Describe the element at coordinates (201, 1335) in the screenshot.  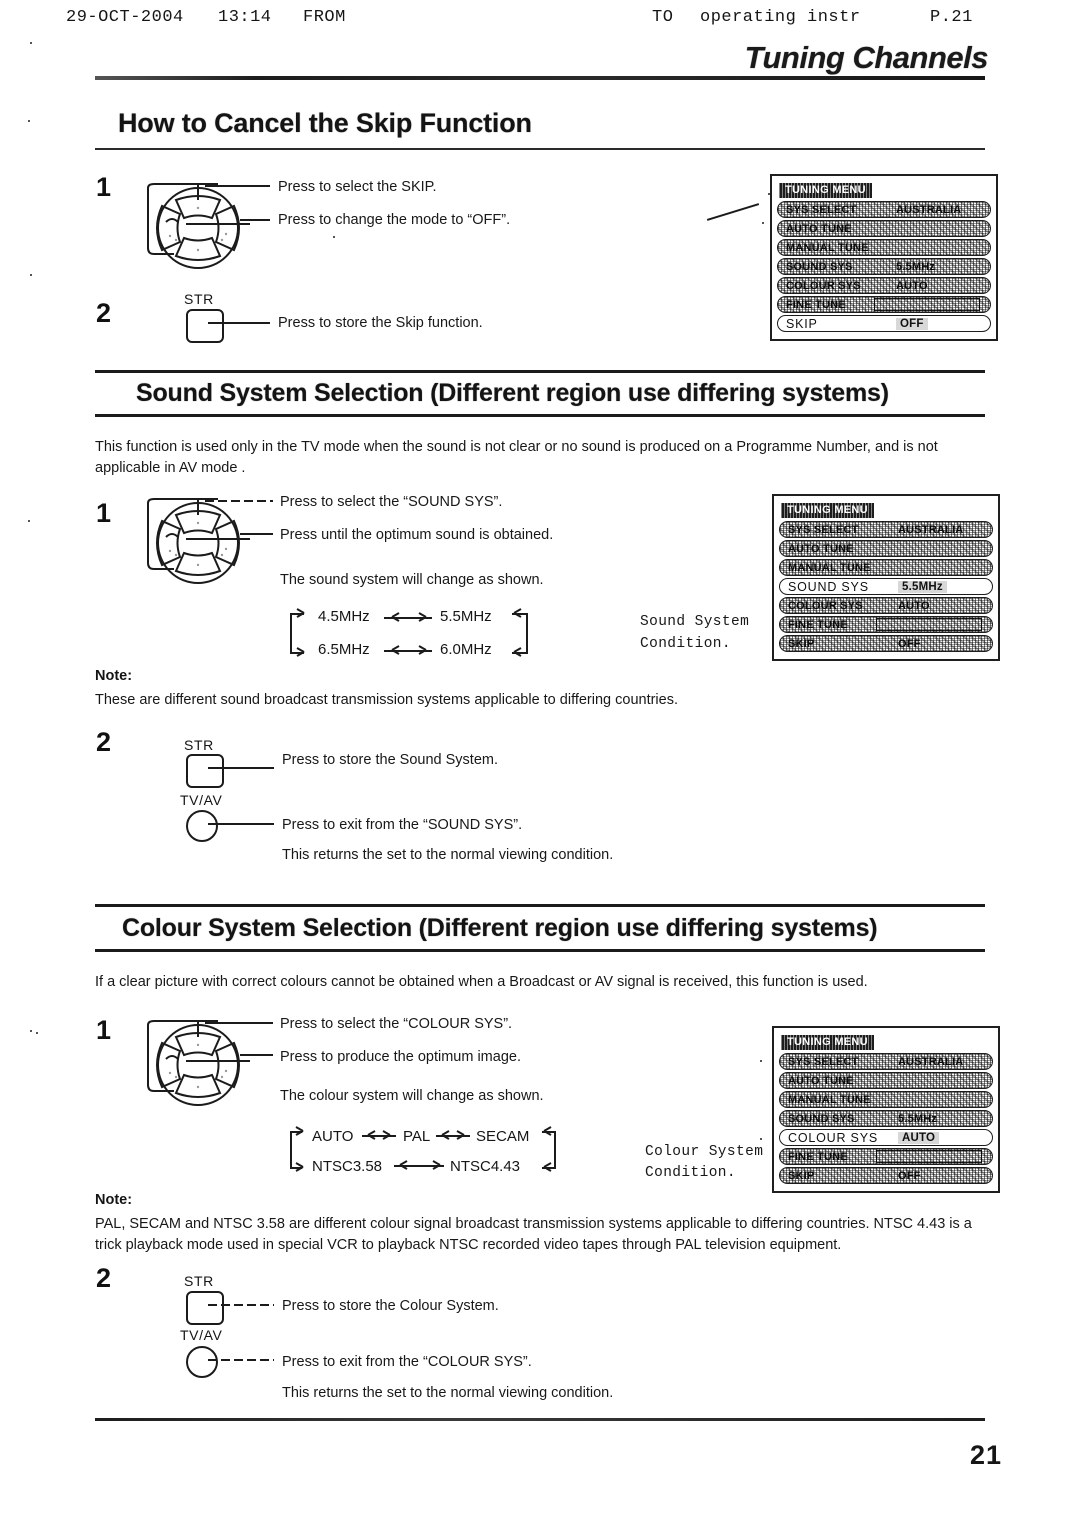
I see `tvav-button-label: TV/AV` at that location.